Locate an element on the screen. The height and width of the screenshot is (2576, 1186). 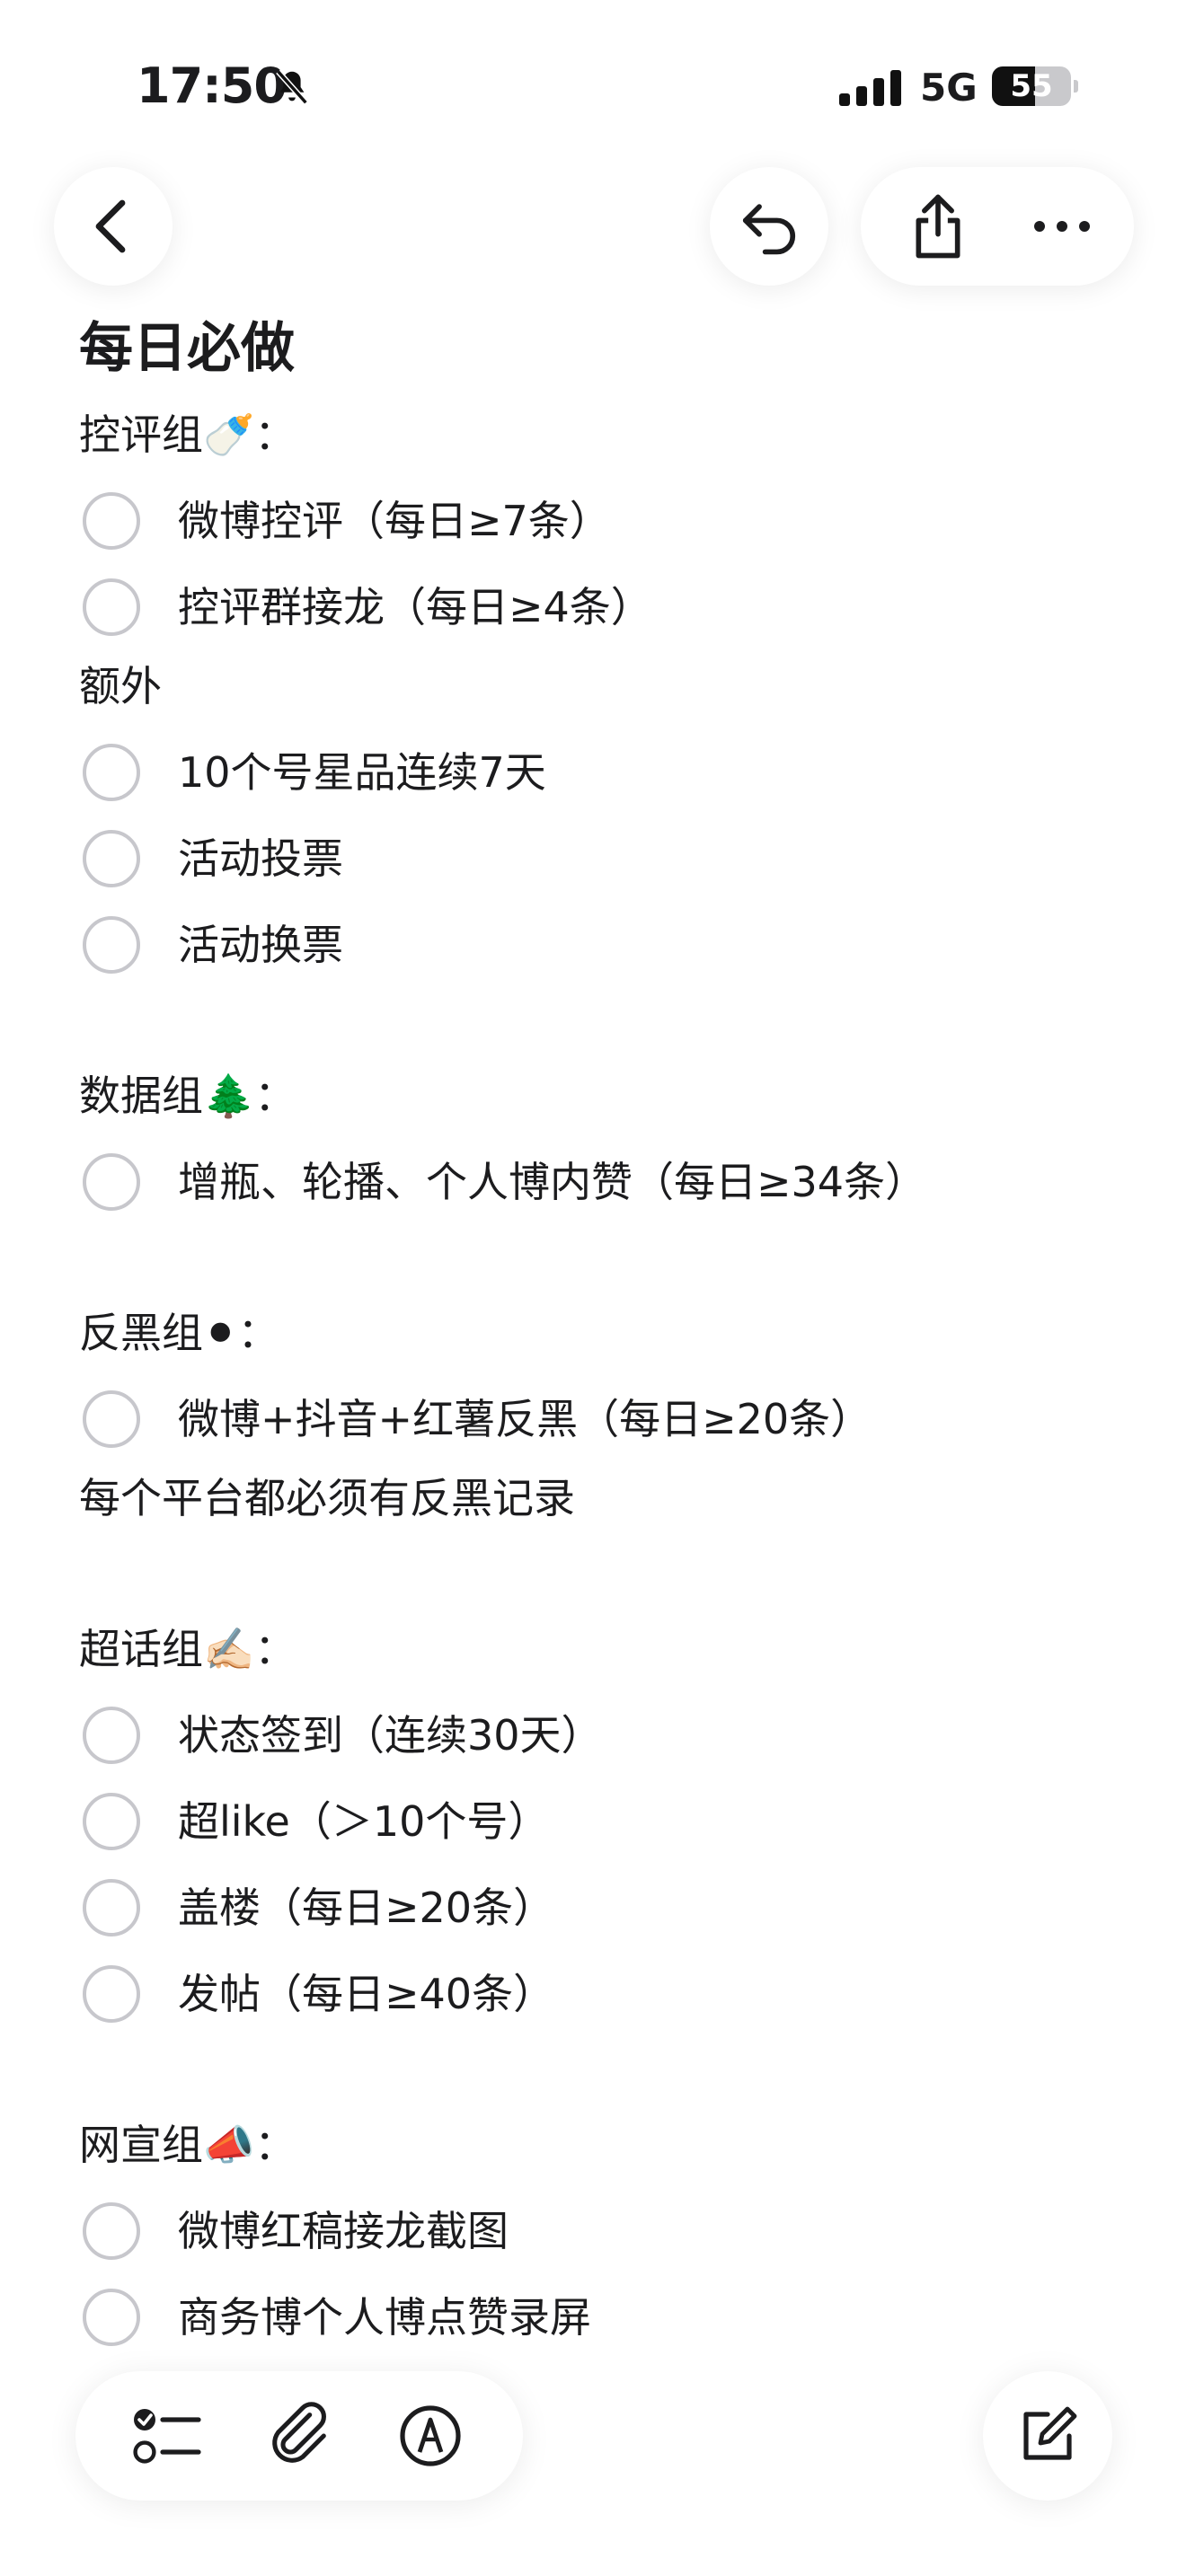
network-type: 5G is located at coordinates (949, 88).